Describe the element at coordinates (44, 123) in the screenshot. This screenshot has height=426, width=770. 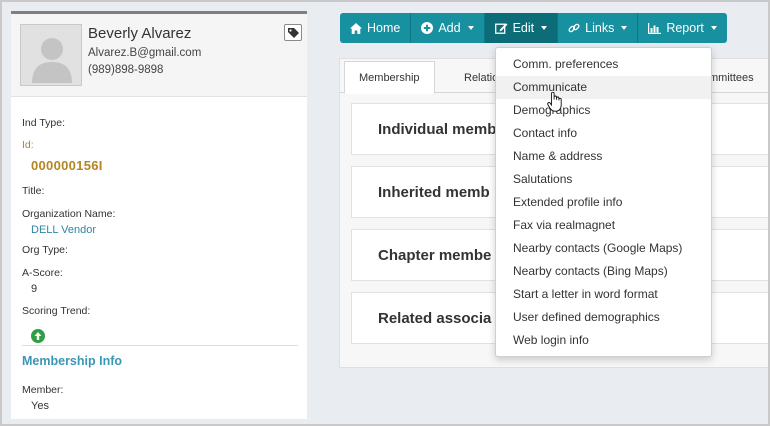
I see `ind-type-label: Ind Type:` at that location.